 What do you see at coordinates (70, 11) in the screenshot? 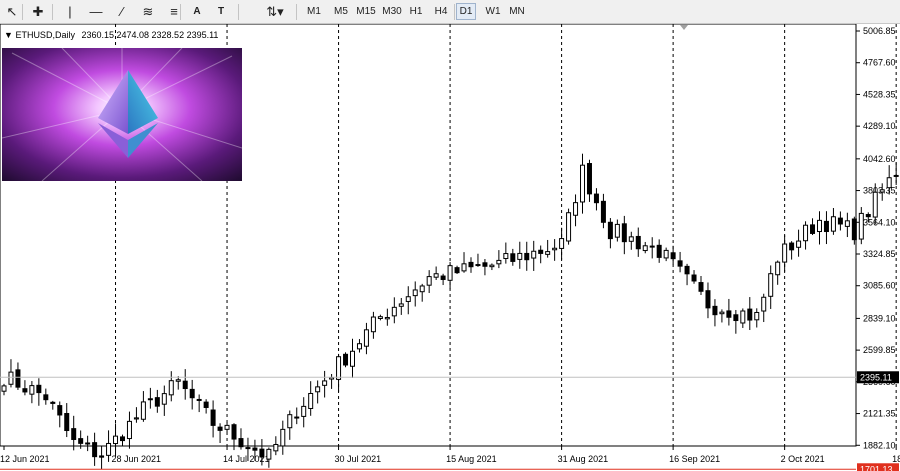
I see `vertical-line-icon: |` at bounding box center [70, 11].